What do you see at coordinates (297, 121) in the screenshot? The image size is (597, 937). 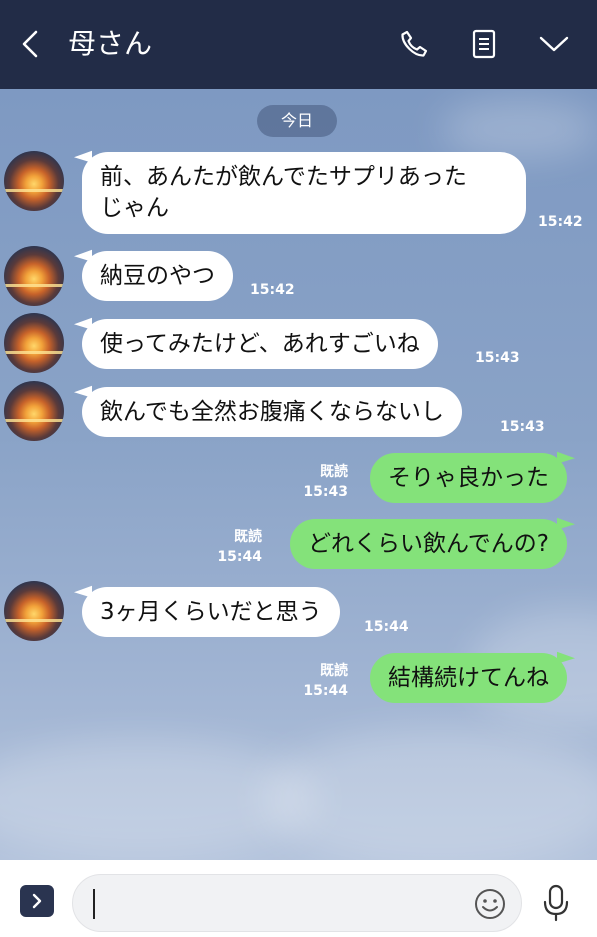 I see `date-separator: 今日` at bounding box center [297, 121].